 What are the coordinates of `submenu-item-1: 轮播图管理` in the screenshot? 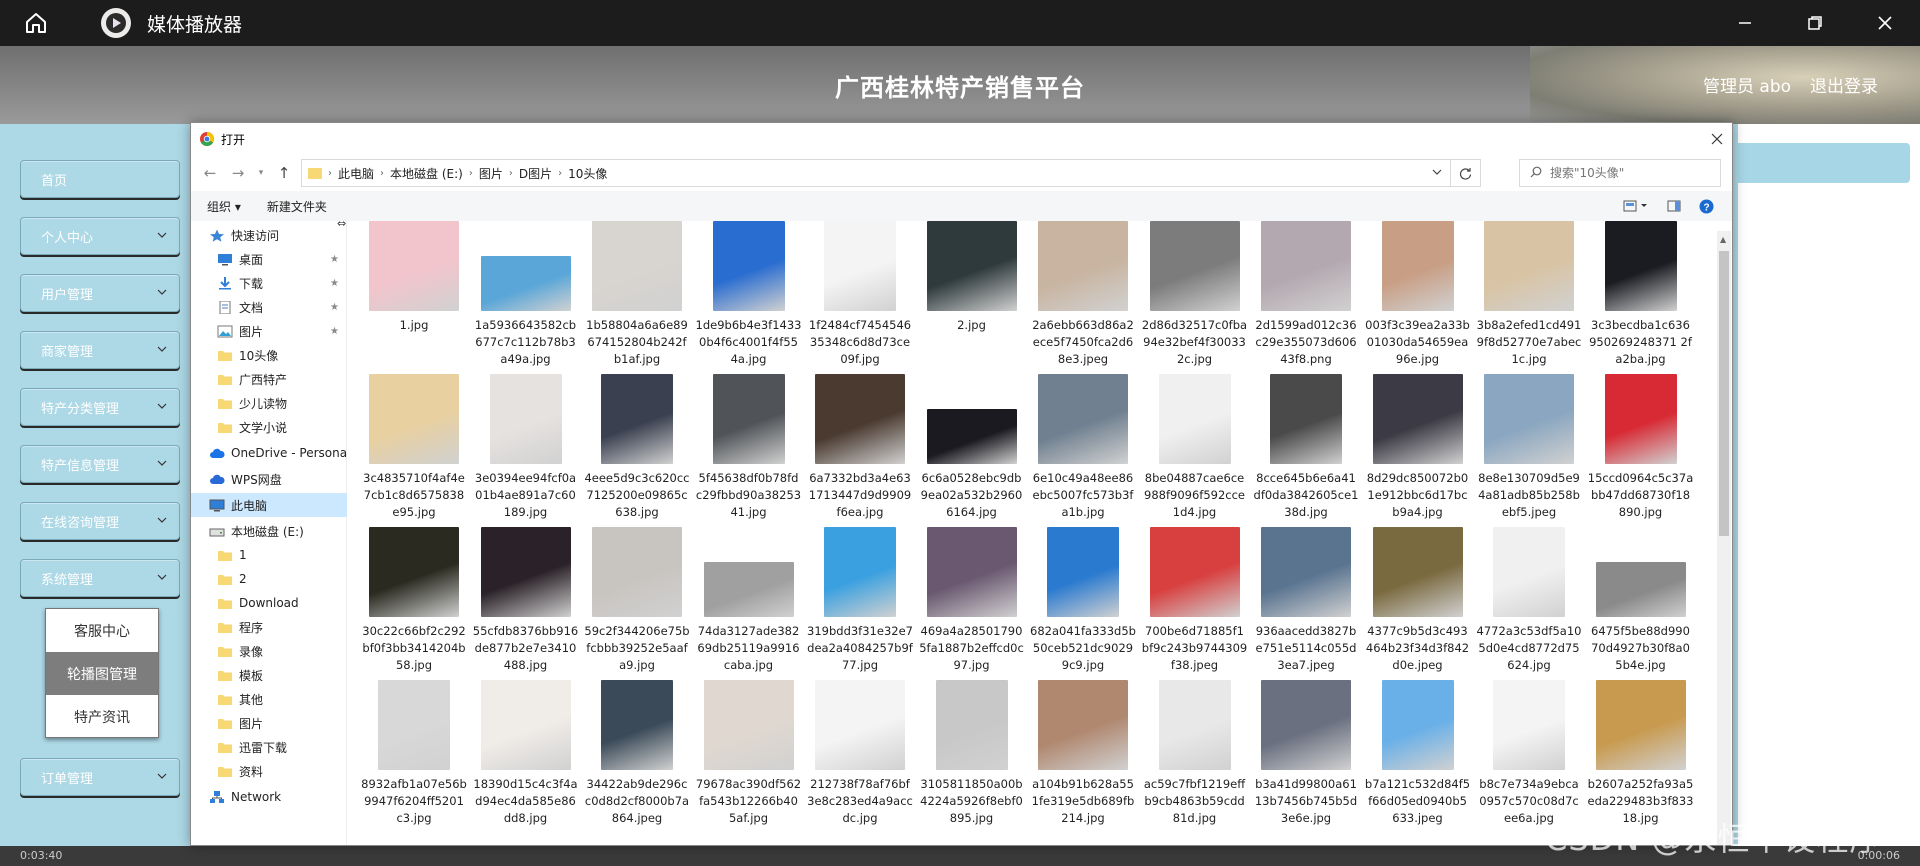 It's located at (102, 673).